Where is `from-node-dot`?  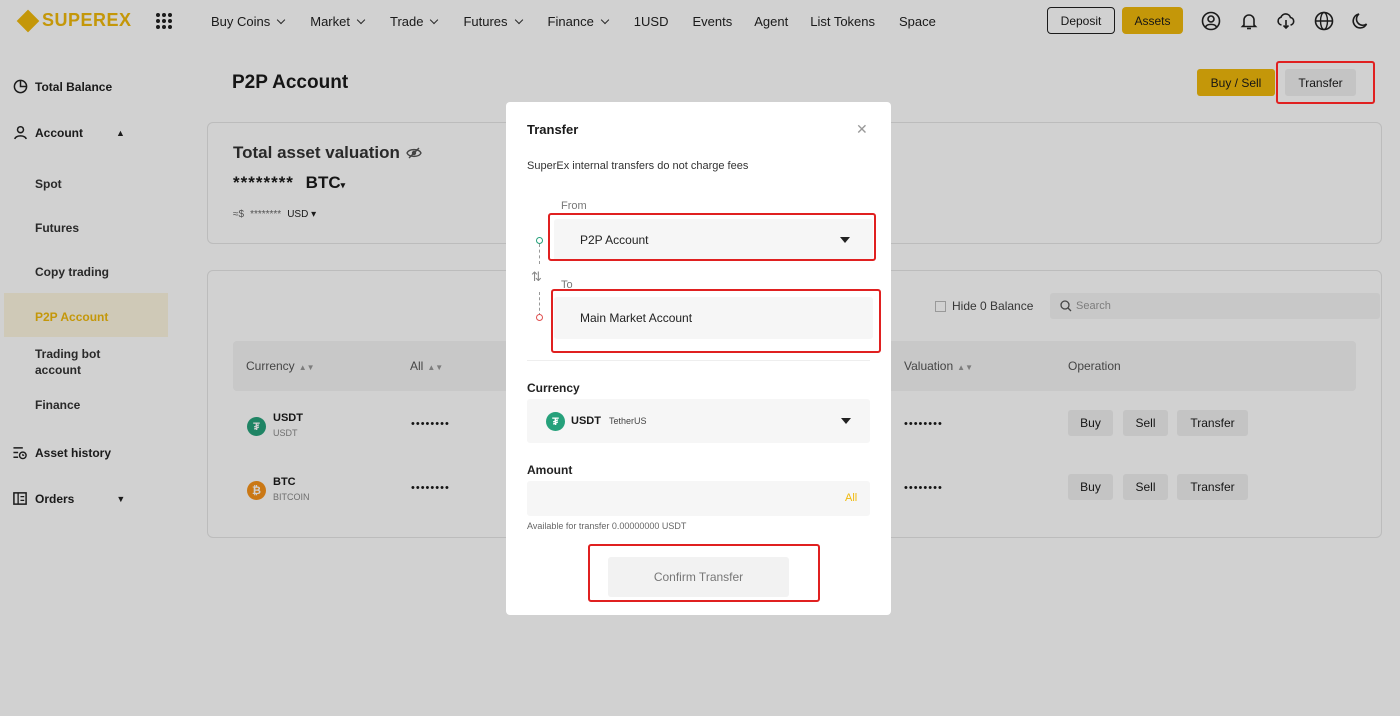 from-node-dot is located at coordinates (539, 240).